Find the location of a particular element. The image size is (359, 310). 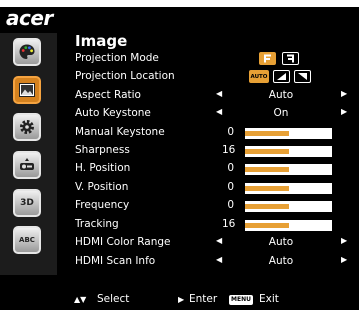

footer-enter-label: Enter is located at coordinates (203, 299).